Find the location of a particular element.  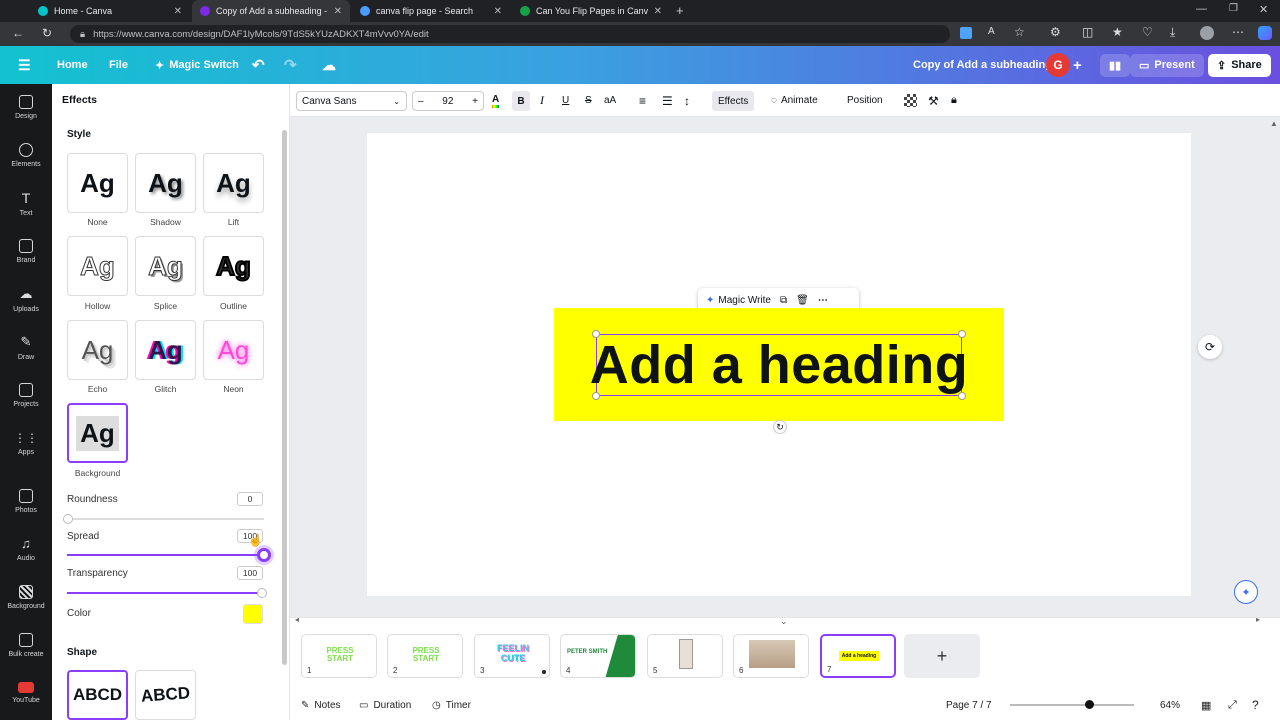

animate-button: ◌ Animate is located at coordinates (794, 100).